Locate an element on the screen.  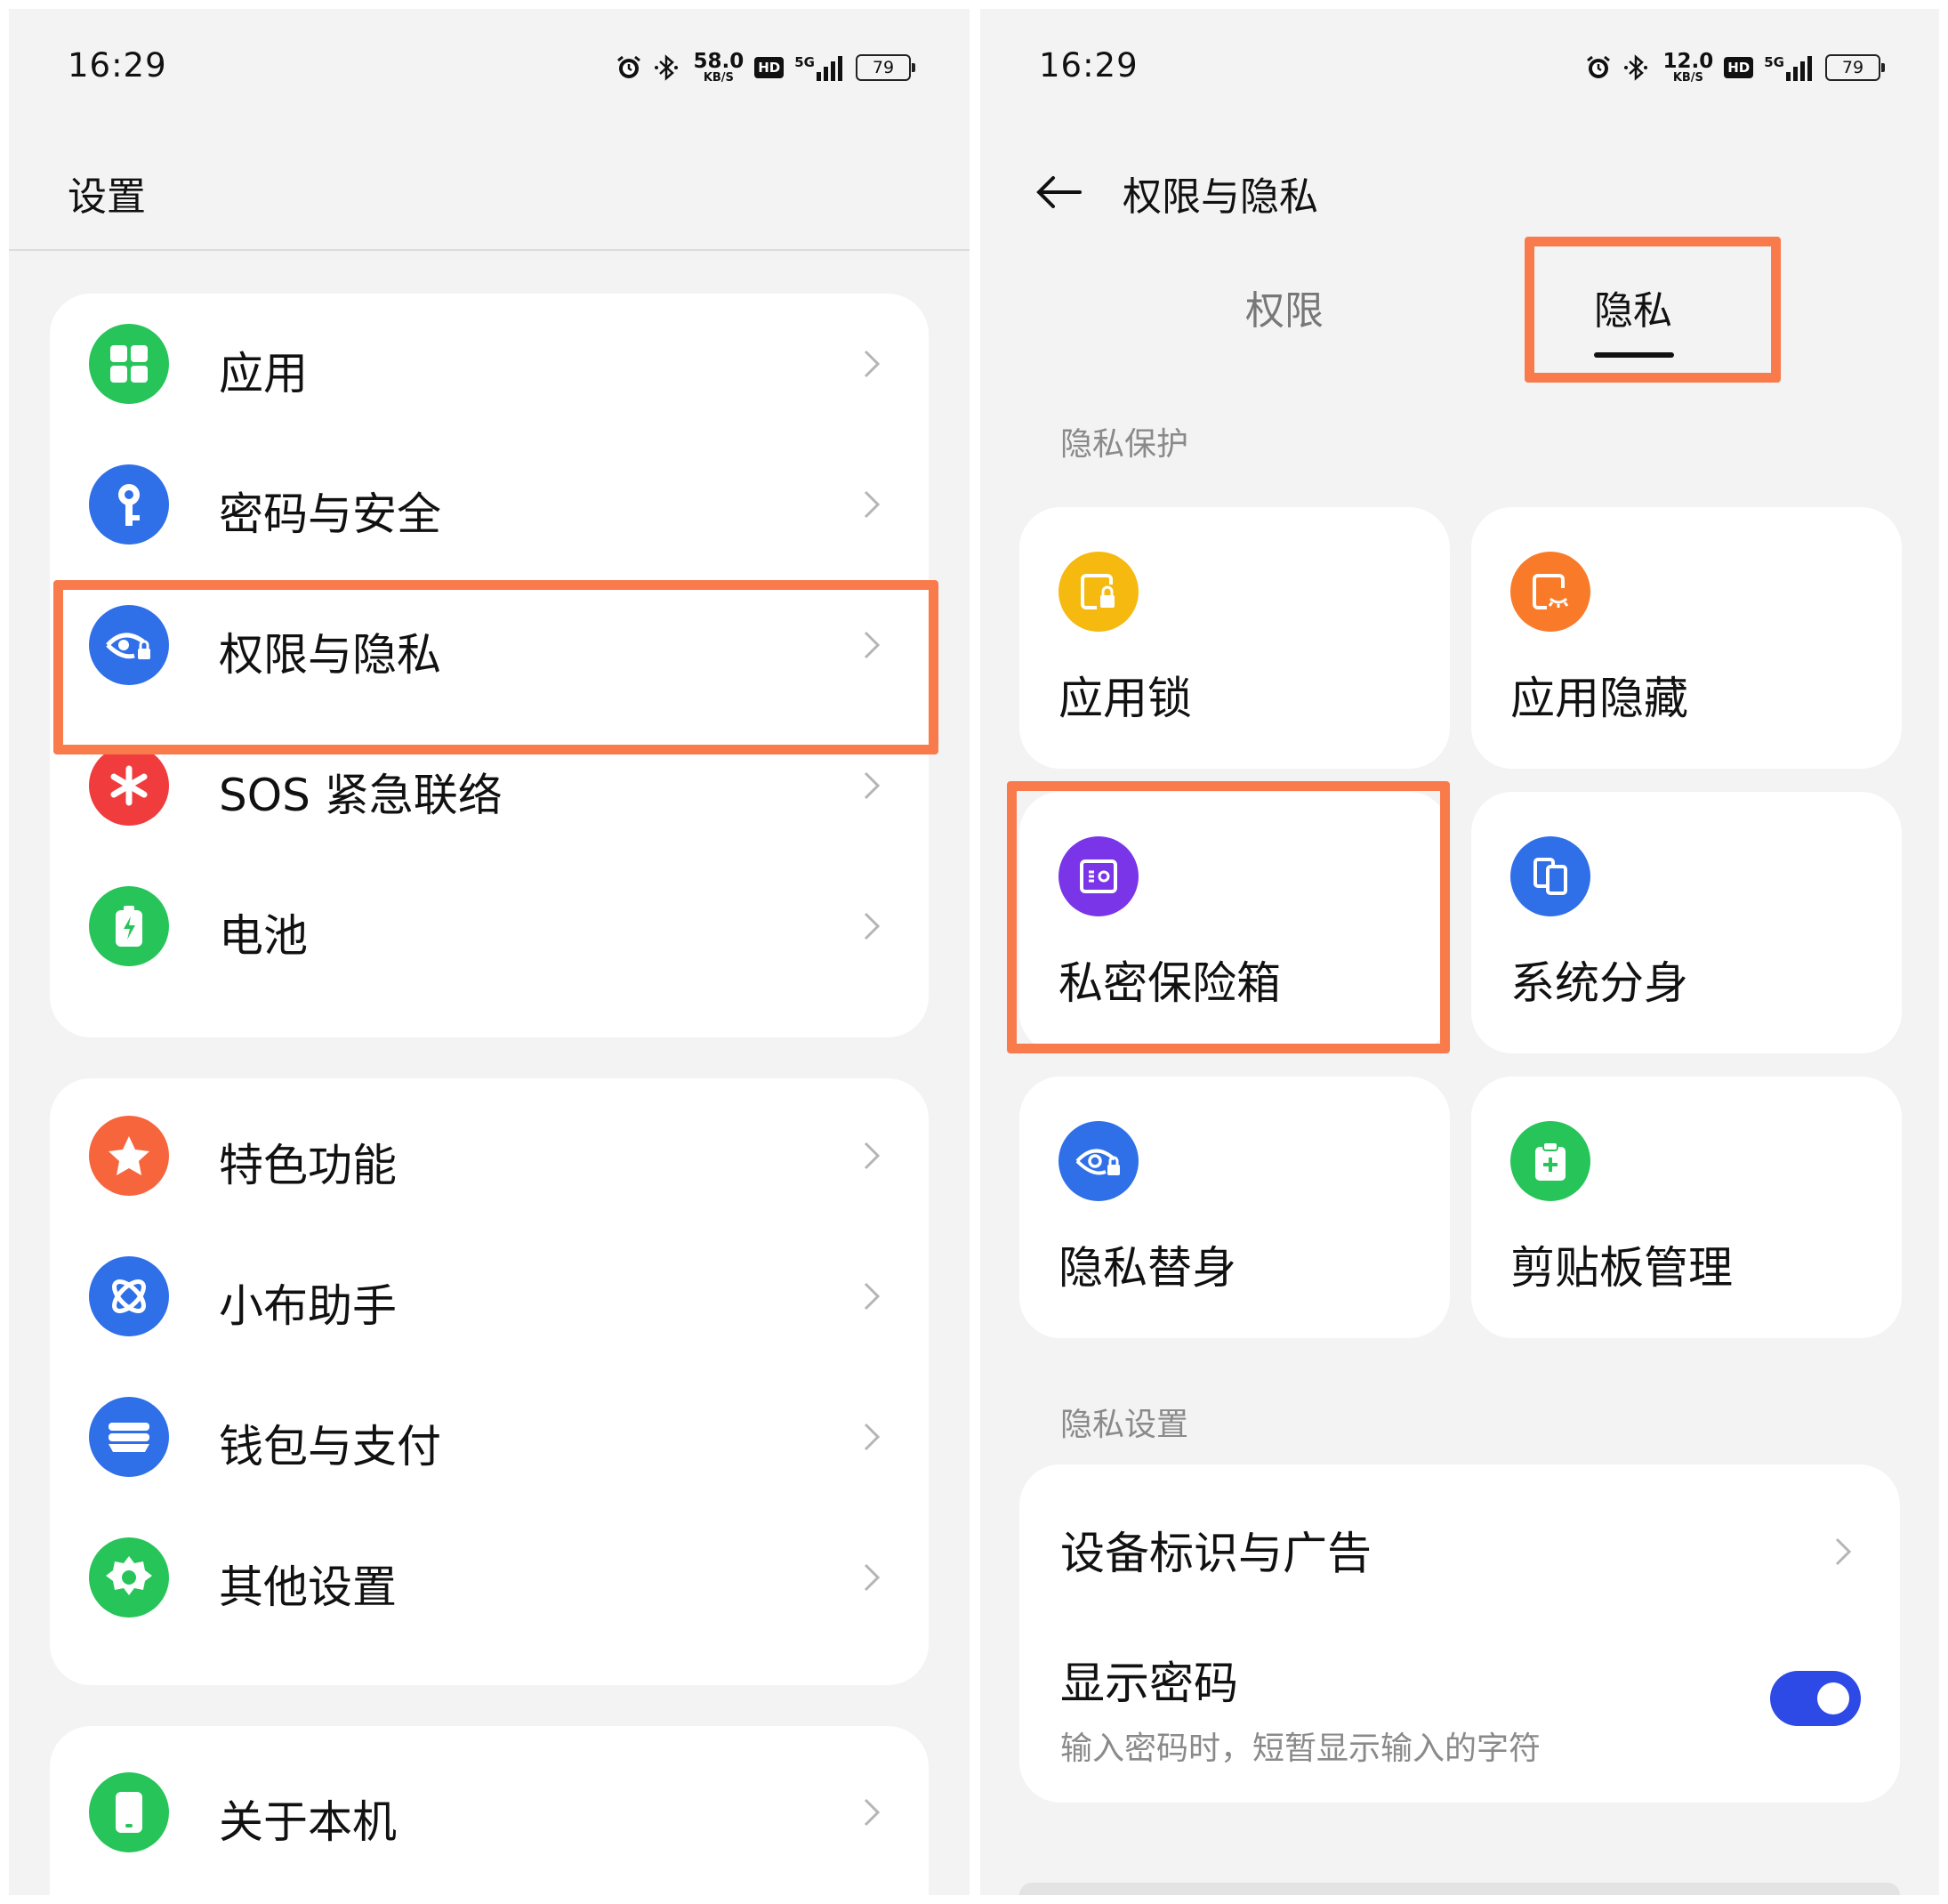
gear-icon is located at coordinates (129, 1578).